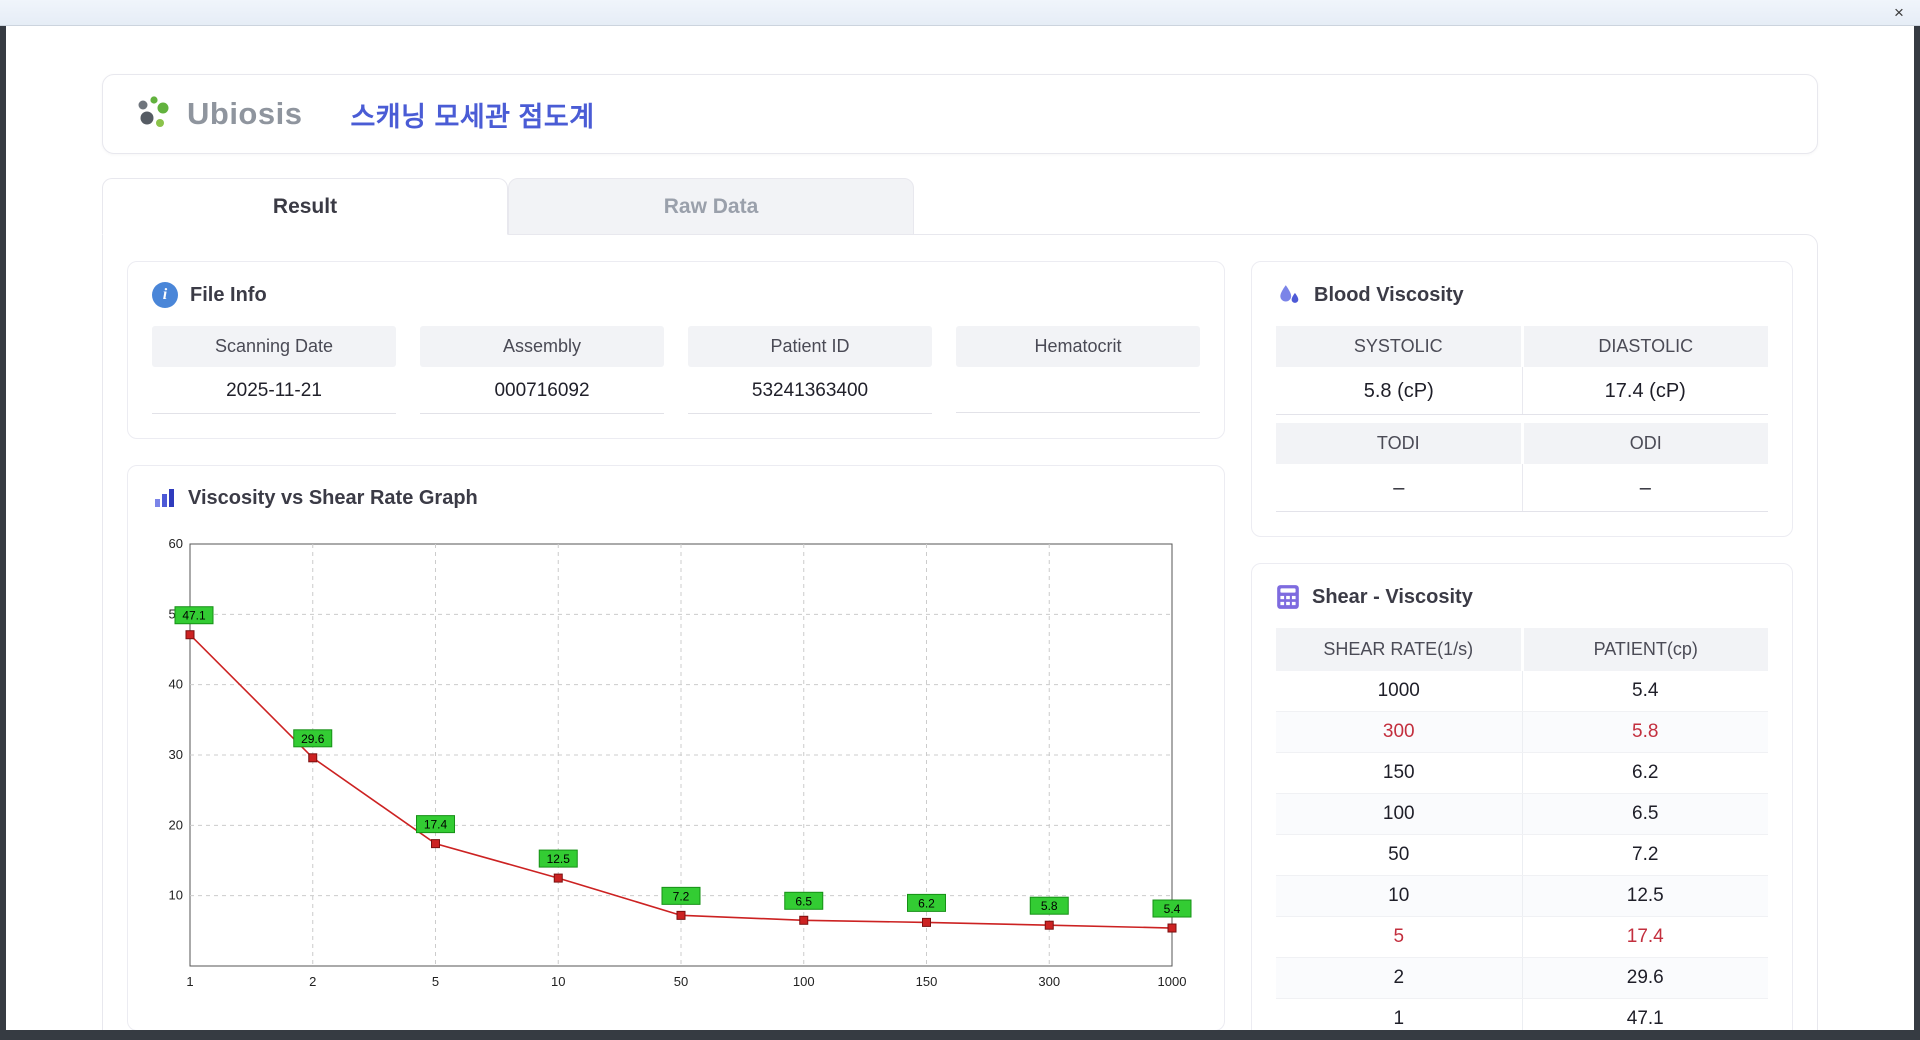 This screenshot has width=1920, height=1040. What do you see at coordinates (1399, 855) in the screenshot?
I see `shear-cell: 50` at bounding box center [1399, 855].